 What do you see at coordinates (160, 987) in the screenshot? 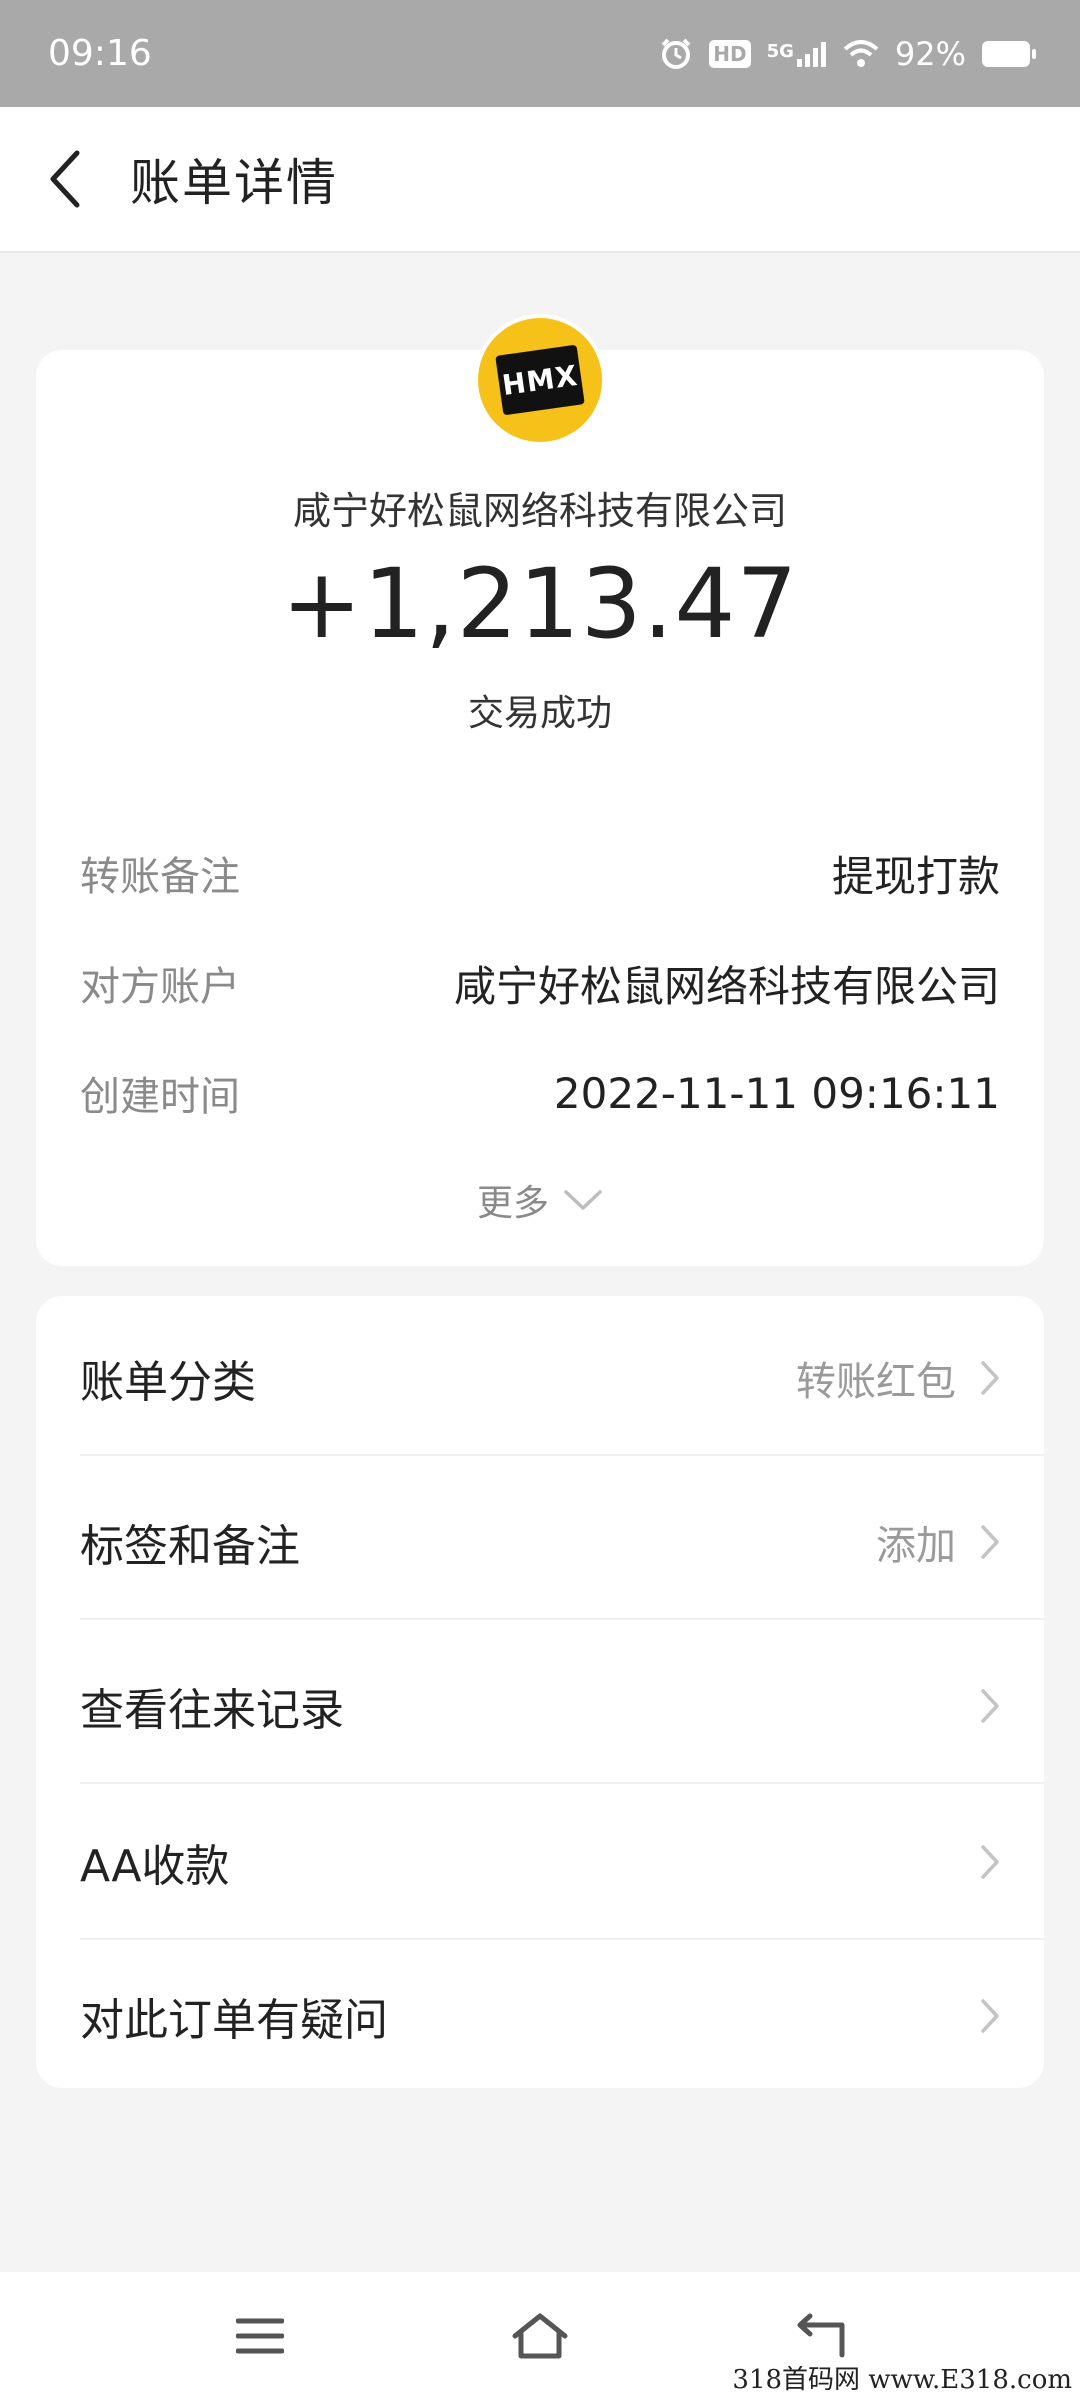
I see `detail-label: 对方账户` at bounding box center [160, 987].